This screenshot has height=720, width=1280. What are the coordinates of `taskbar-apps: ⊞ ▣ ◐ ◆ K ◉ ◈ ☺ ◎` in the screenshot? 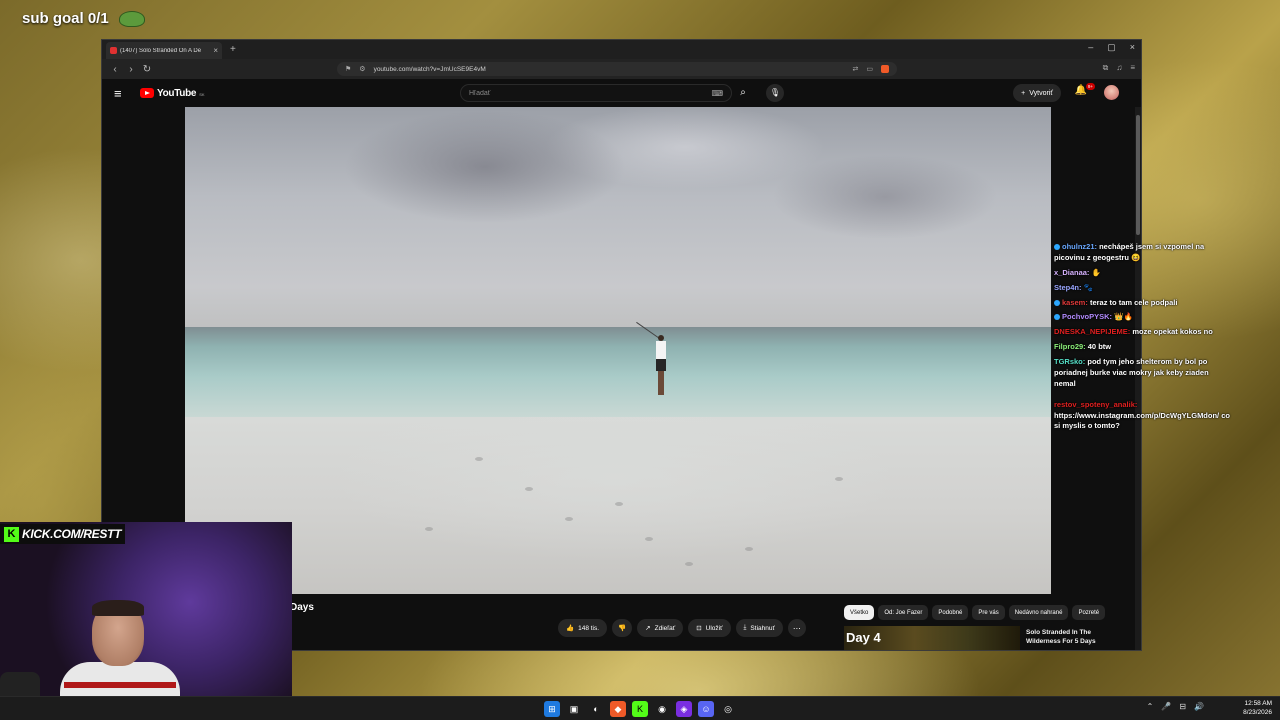 It's located at (640, 709).